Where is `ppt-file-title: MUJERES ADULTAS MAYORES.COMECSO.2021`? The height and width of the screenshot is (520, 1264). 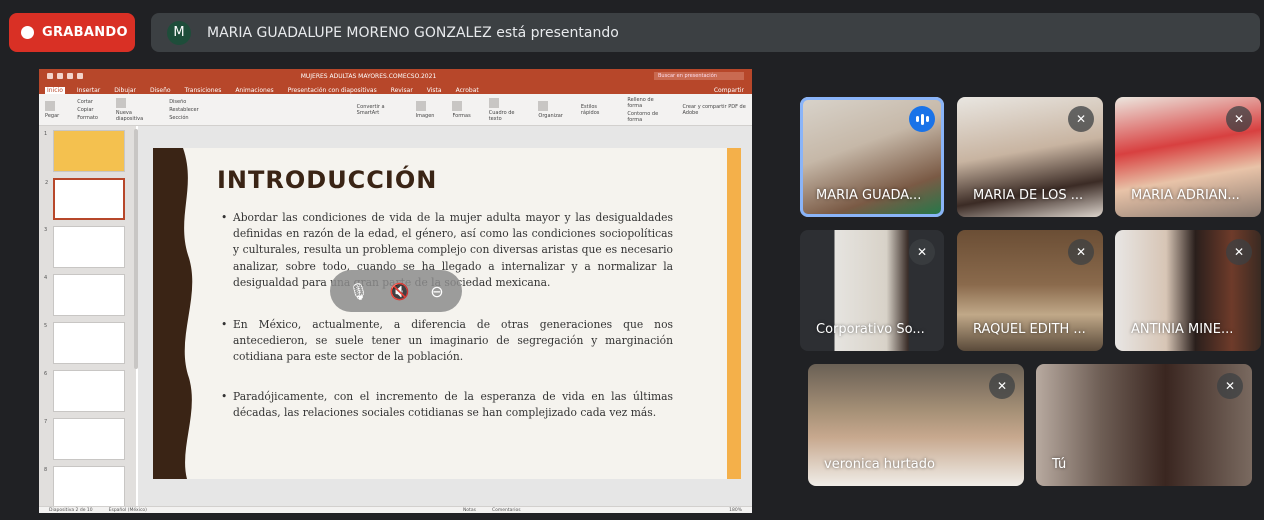
ppt-file-title: MUJERES ADULTAS MAYORES.COMECSO.2021 is located at coordinates (368, 76).